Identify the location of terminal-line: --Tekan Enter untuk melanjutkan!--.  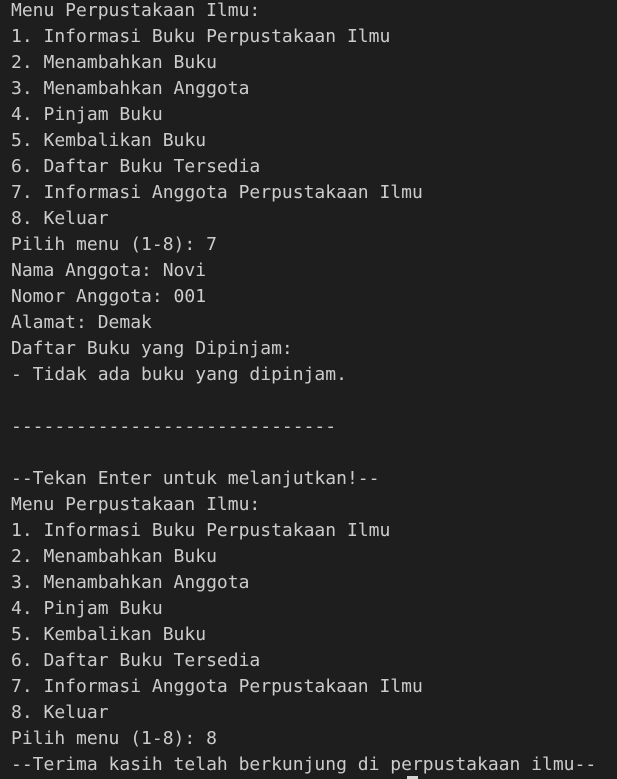
(195, 478).